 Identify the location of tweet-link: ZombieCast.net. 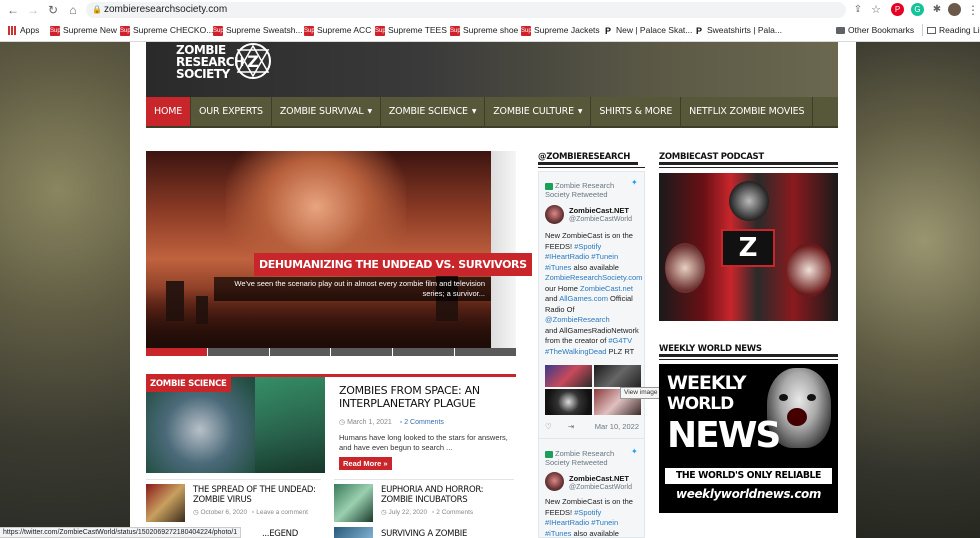
(606, 288).